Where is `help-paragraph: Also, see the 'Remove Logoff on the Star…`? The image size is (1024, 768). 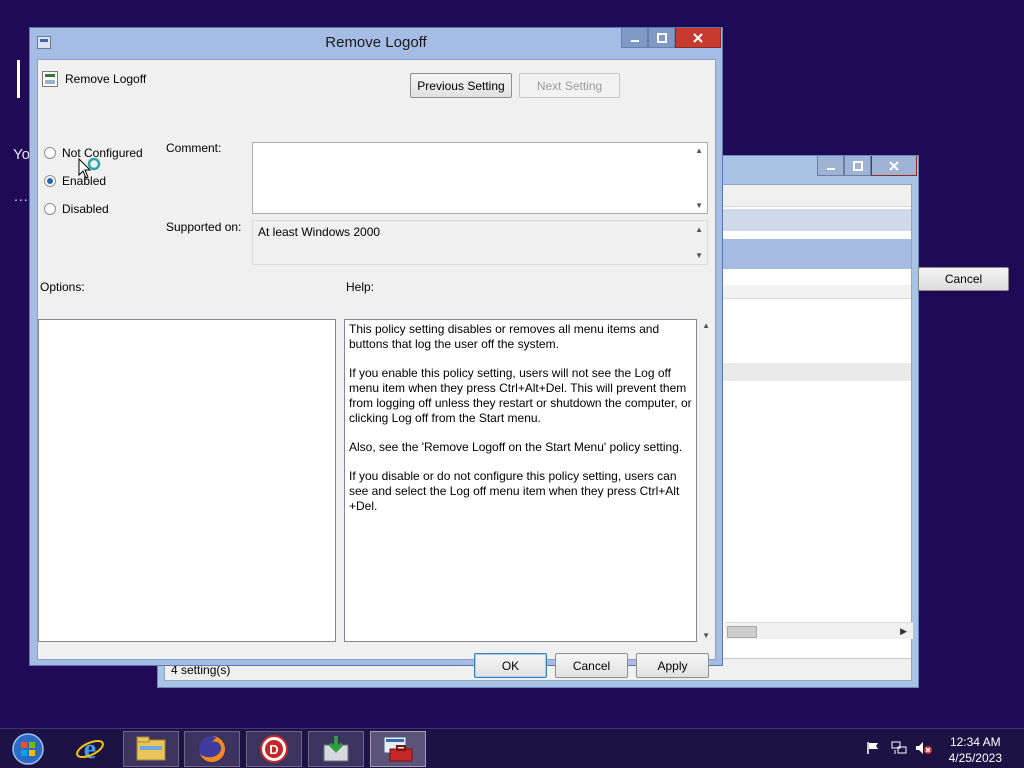
help-paragraph: Also, see the 'Remove Logoff on the Star… is located at coordinates (516, 447).